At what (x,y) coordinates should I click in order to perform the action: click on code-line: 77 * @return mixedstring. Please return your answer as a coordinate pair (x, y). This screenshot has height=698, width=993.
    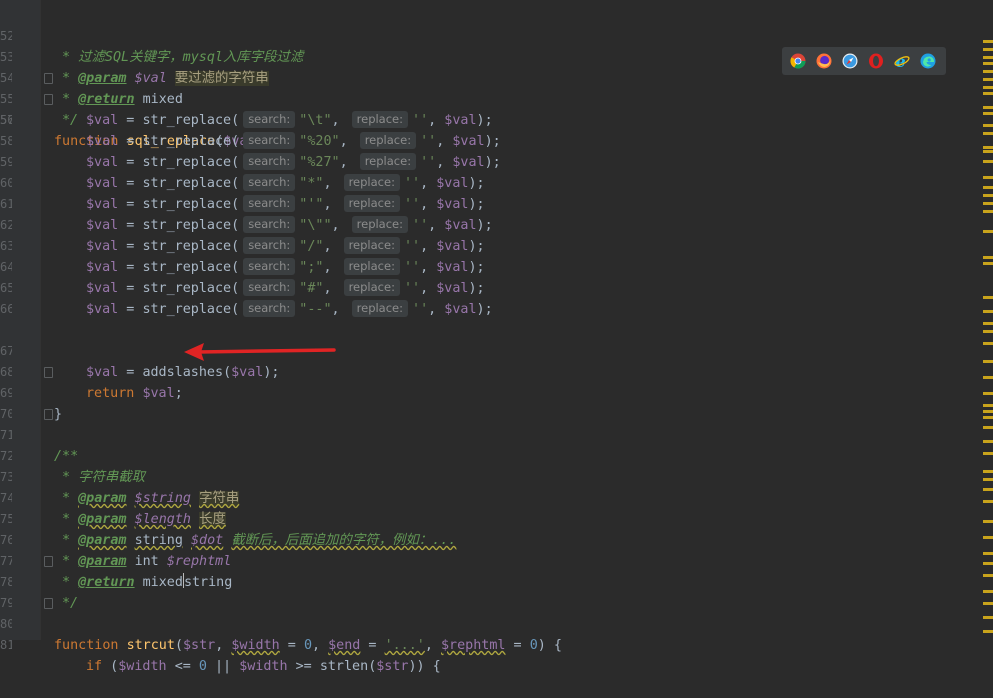
    Looking at the image, I should click on (116, 560).